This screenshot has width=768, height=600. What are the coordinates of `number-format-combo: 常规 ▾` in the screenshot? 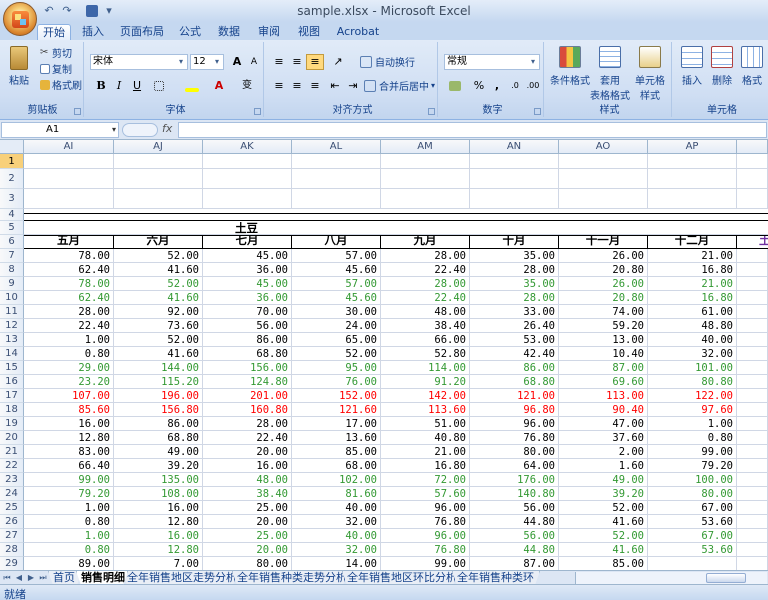 It's located at (492, 62).